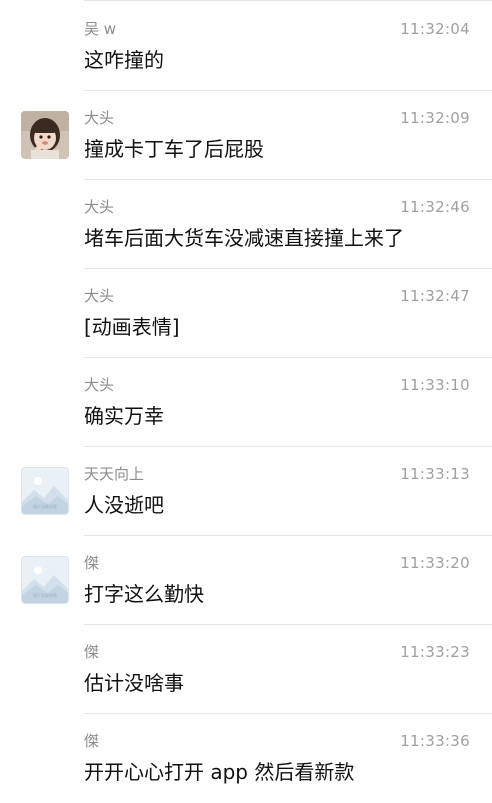  I want to click on message-time: 11:33:23, so click(435, 652).